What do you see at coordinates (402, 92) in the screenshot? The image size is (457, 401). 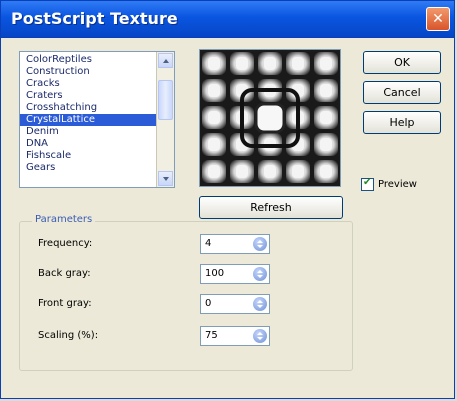 I see `cancel-button: Cancel` at bounding box center [402, 92].